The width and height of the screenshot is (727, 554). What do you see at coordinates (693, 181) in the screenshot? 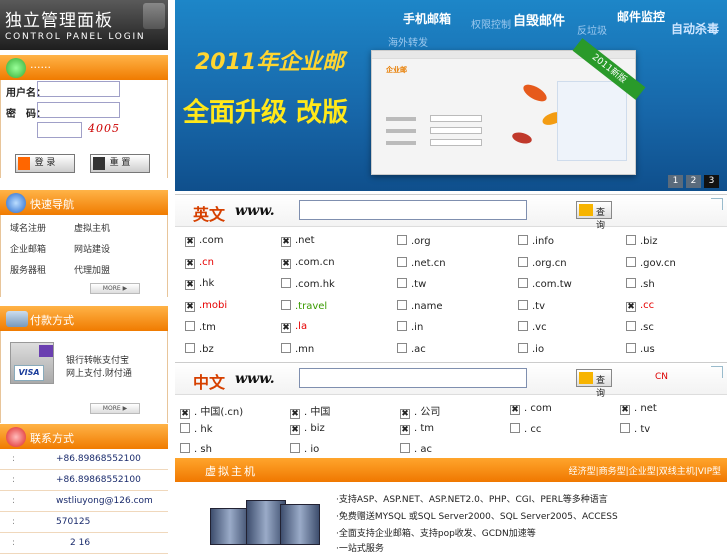
I see `banner-page-2: 2` at bounding box center [693, 181].